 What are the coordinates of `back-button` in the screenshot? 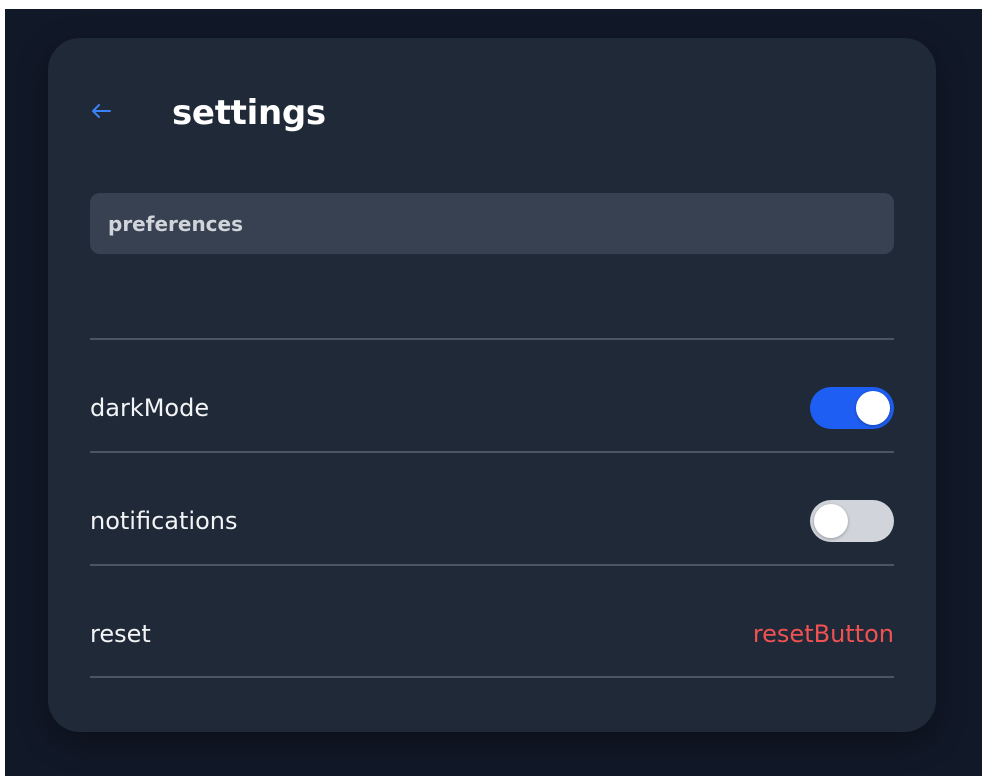 It's located at (110, 113).